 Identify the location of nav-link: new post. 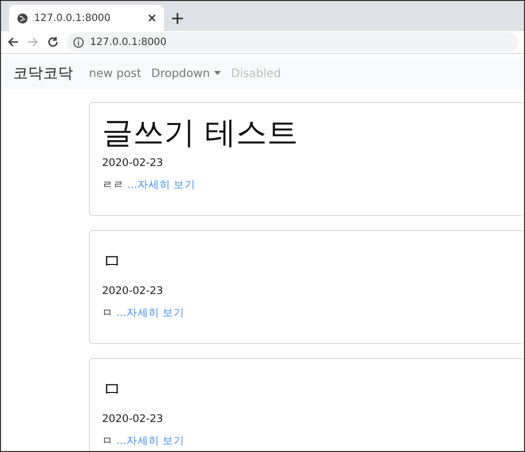
(115, 73).